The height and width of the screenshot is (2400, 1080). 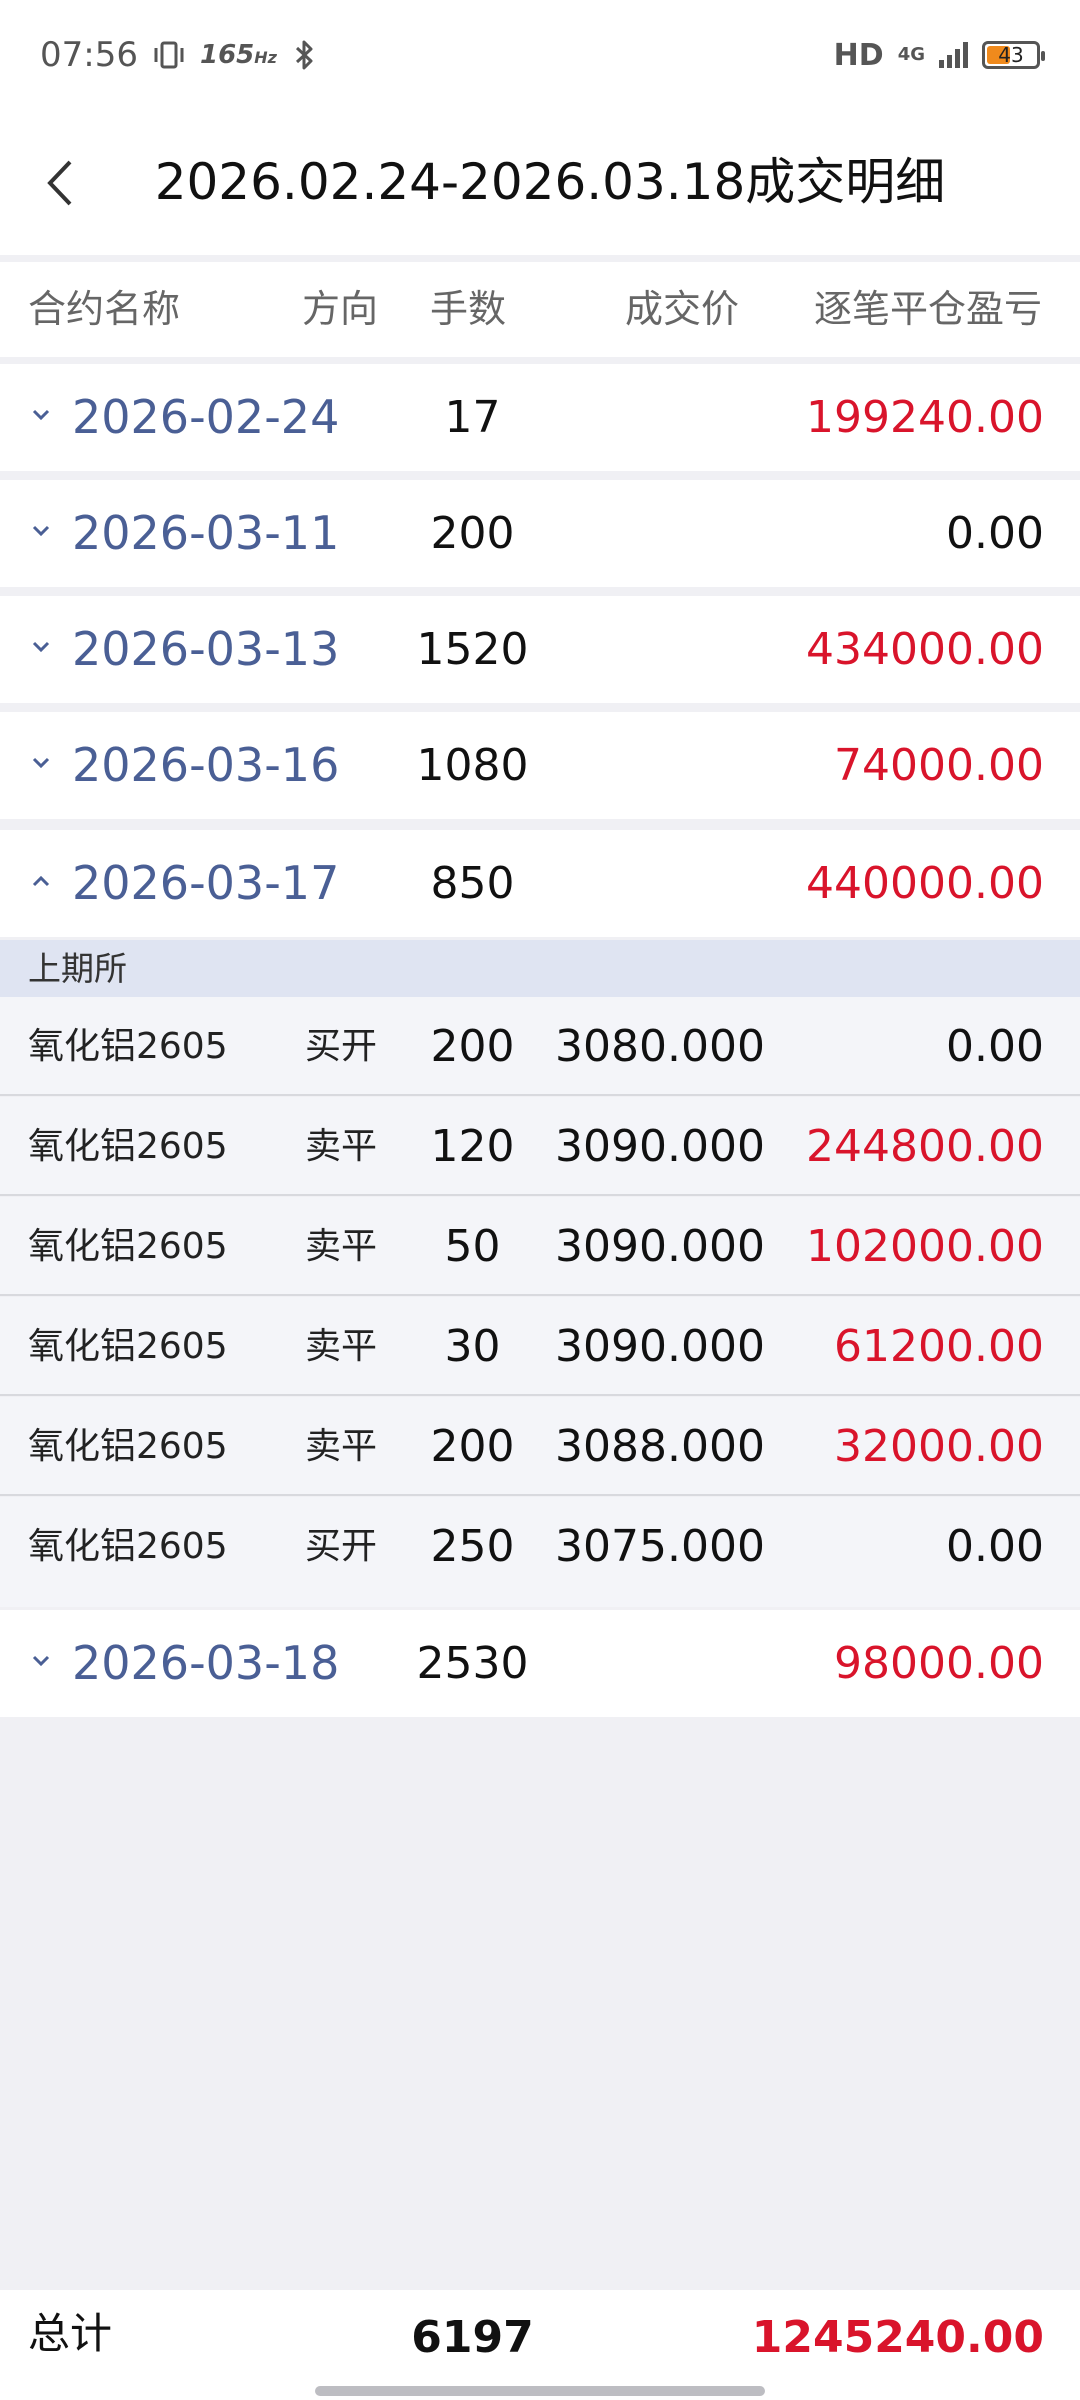 I want to click on trade-price: 3080.000, so click(x=660, y=1046).